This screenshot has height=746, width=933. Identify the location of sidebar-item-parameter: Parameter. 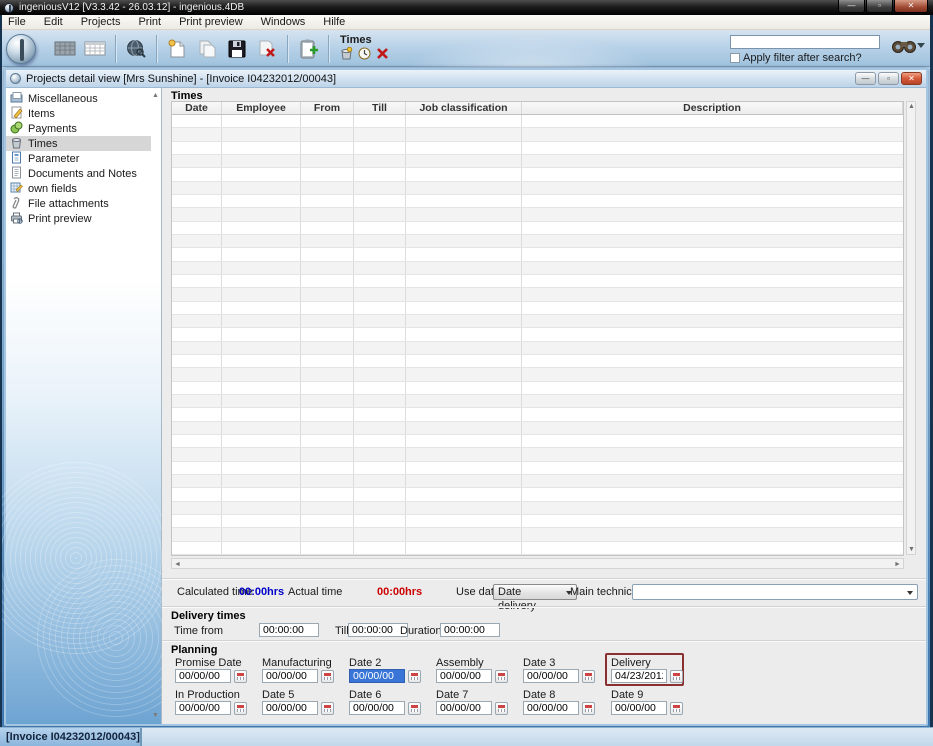
(78, 158).